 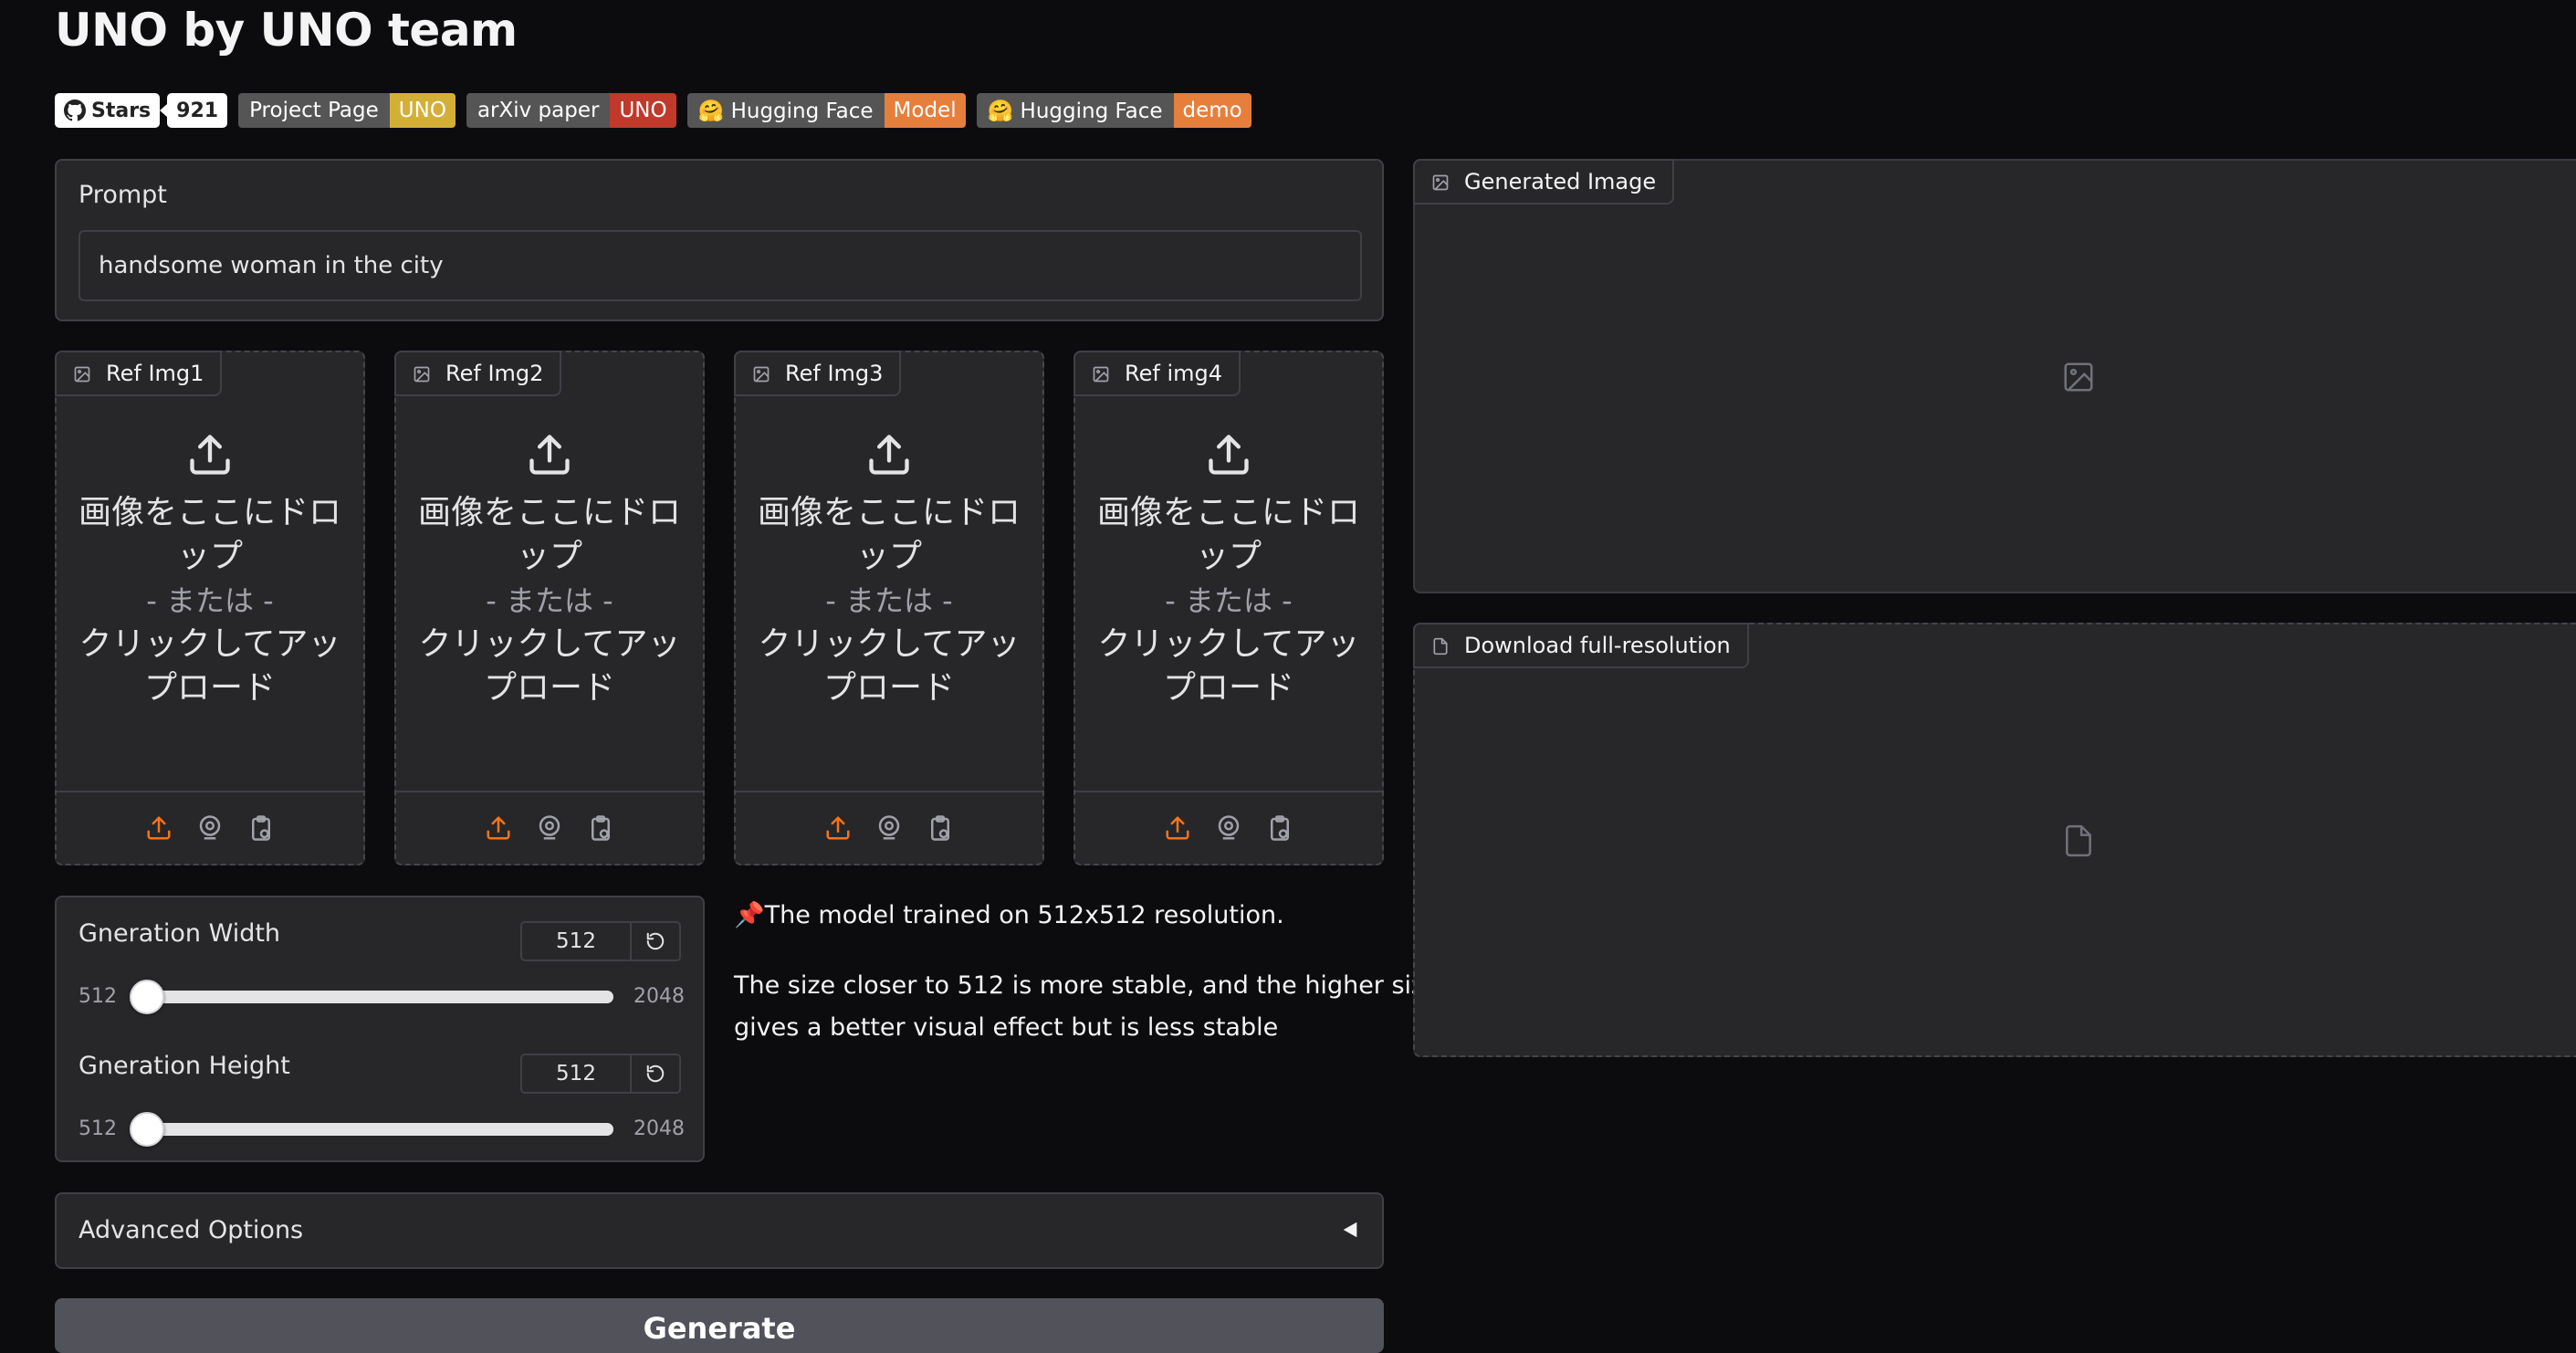 I want to click on prompt-label: Prompt, so click(x=123, y=195).